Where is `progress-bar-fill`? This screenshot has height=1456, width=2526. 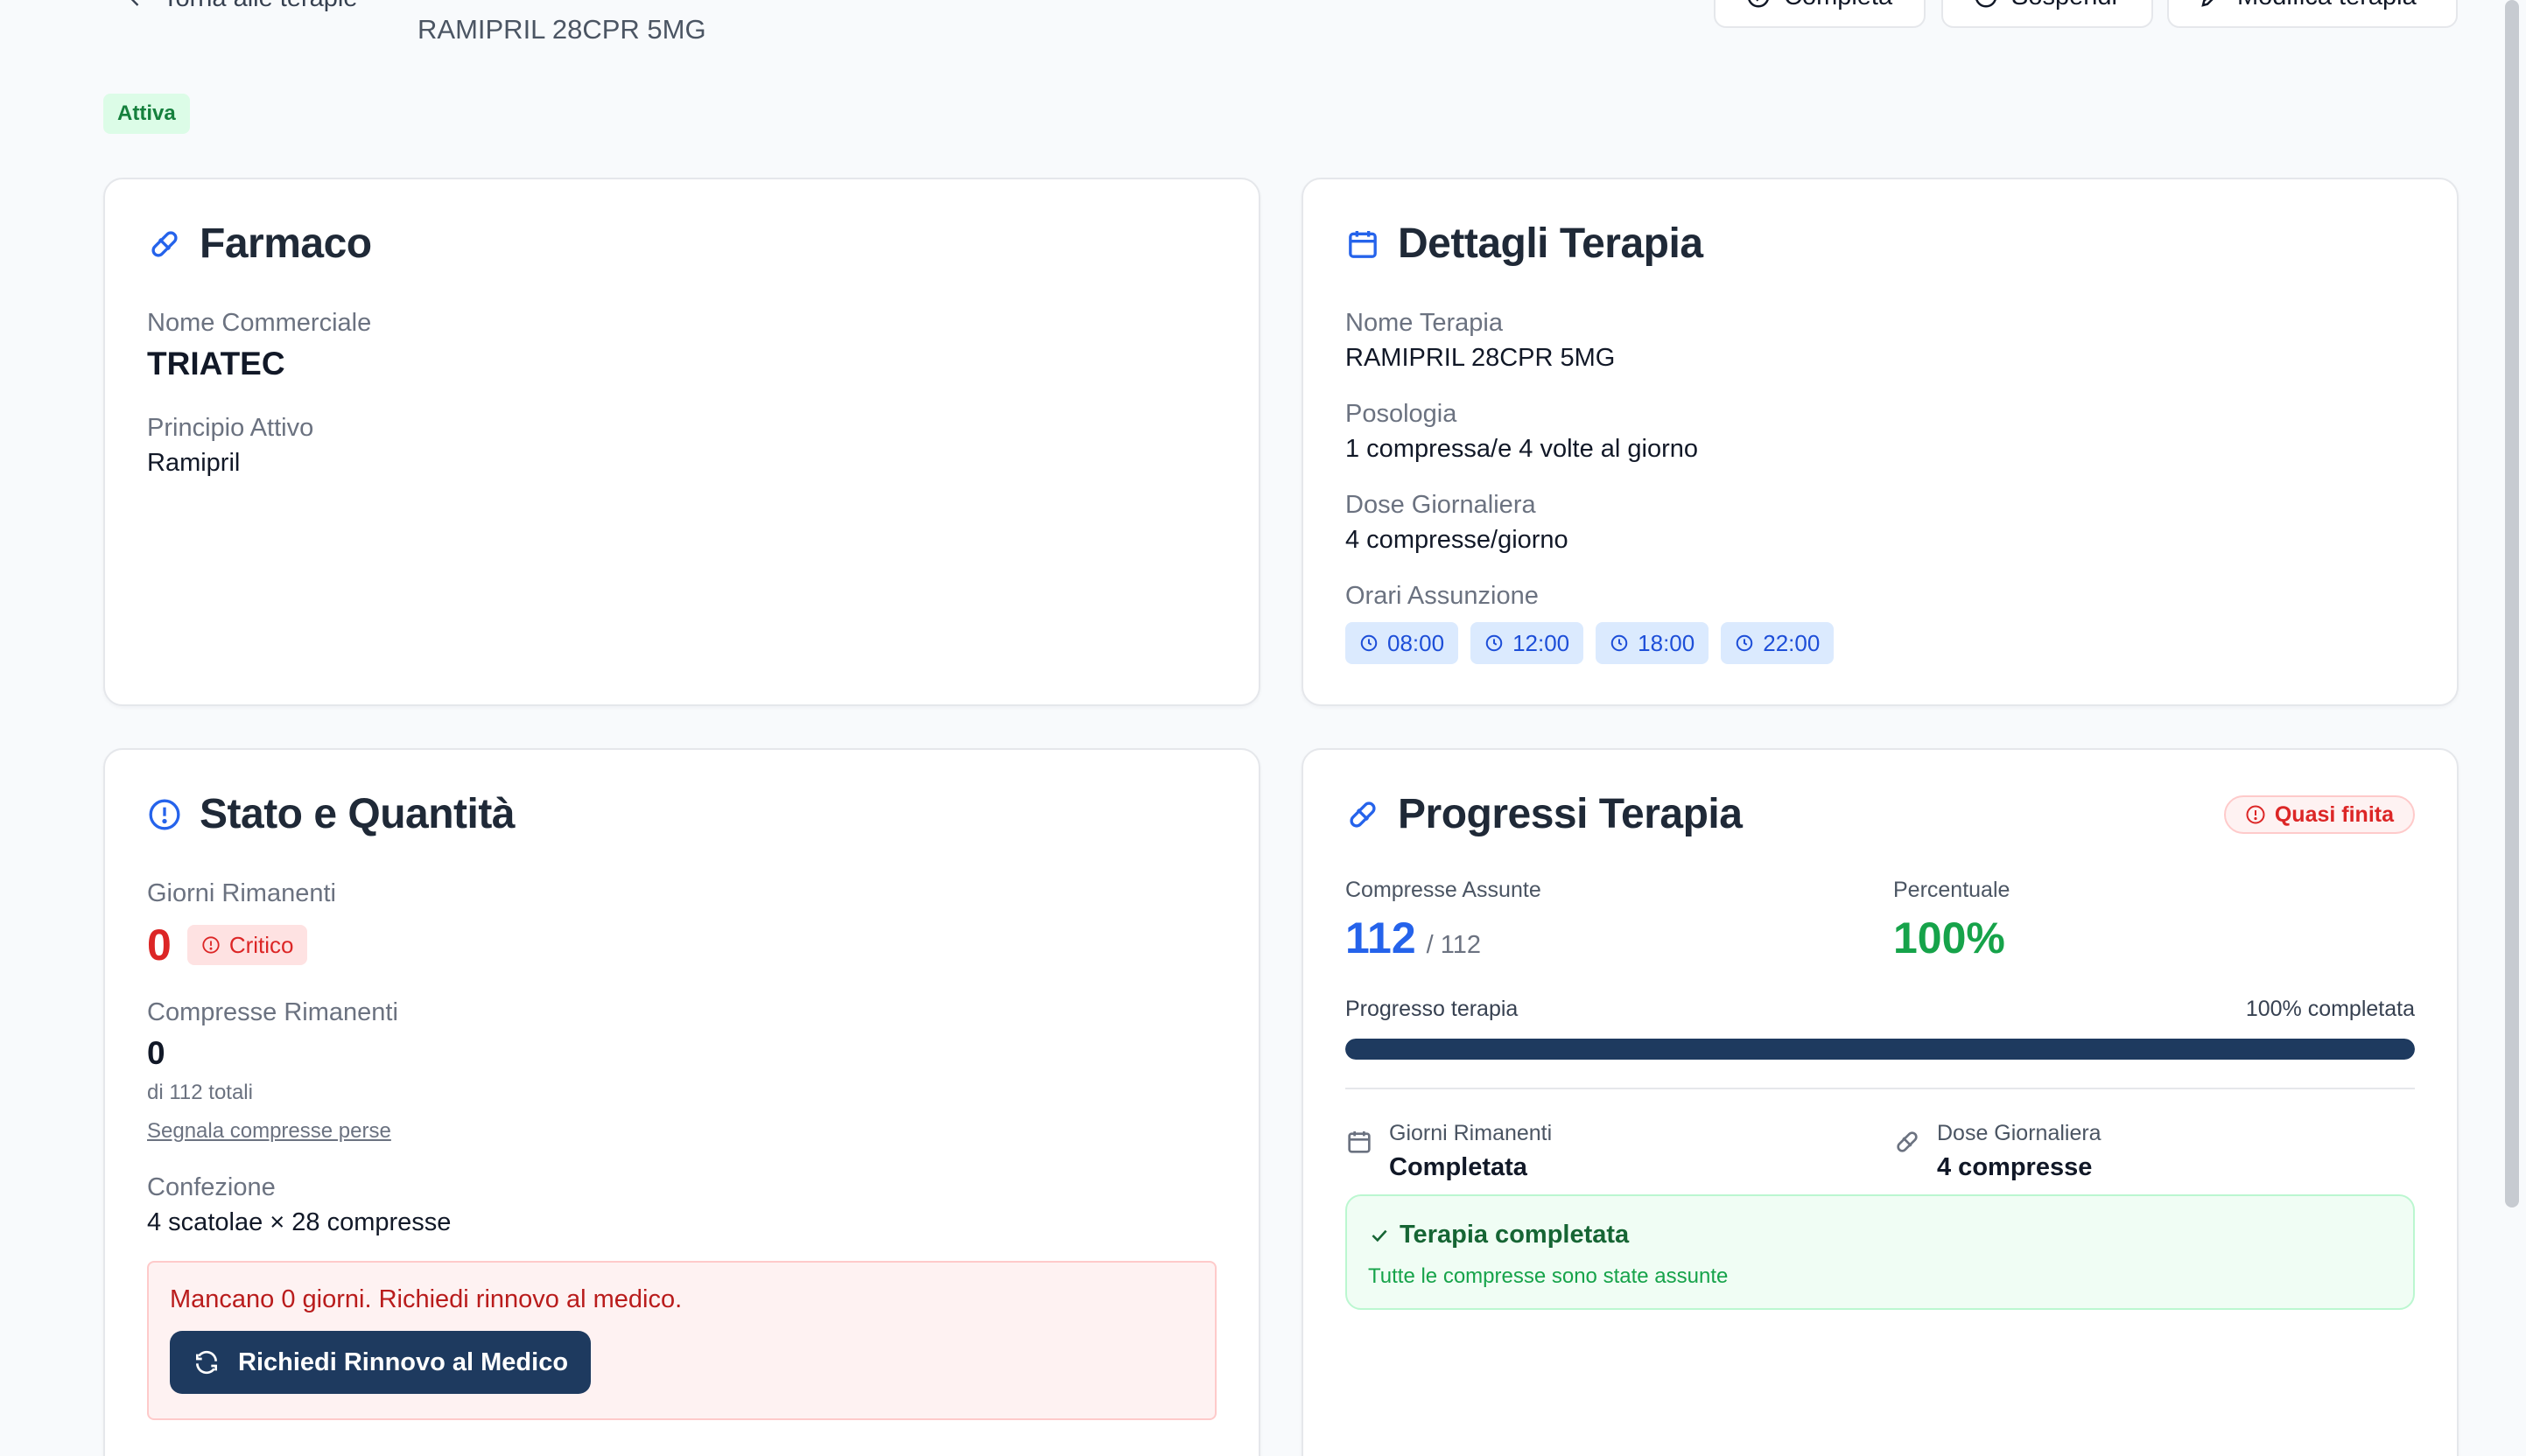 progress-bar-fill is located at coordinates (1880, 1049).